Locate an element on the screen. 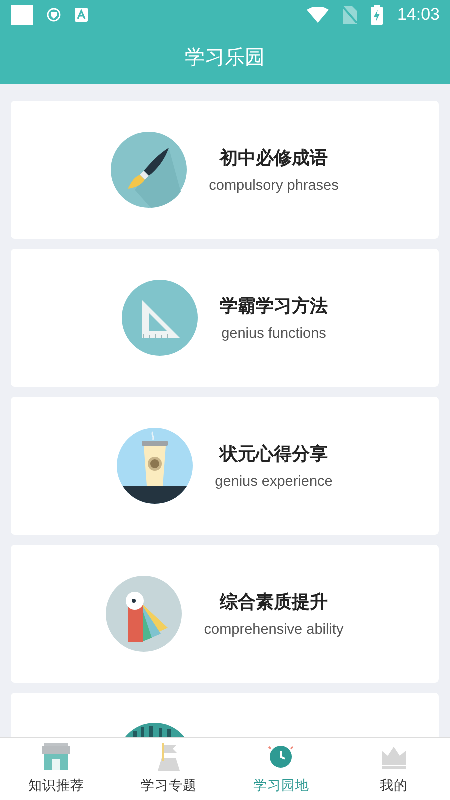  card-subtitle: compulsory phrases is located at coordinates (274, 186).